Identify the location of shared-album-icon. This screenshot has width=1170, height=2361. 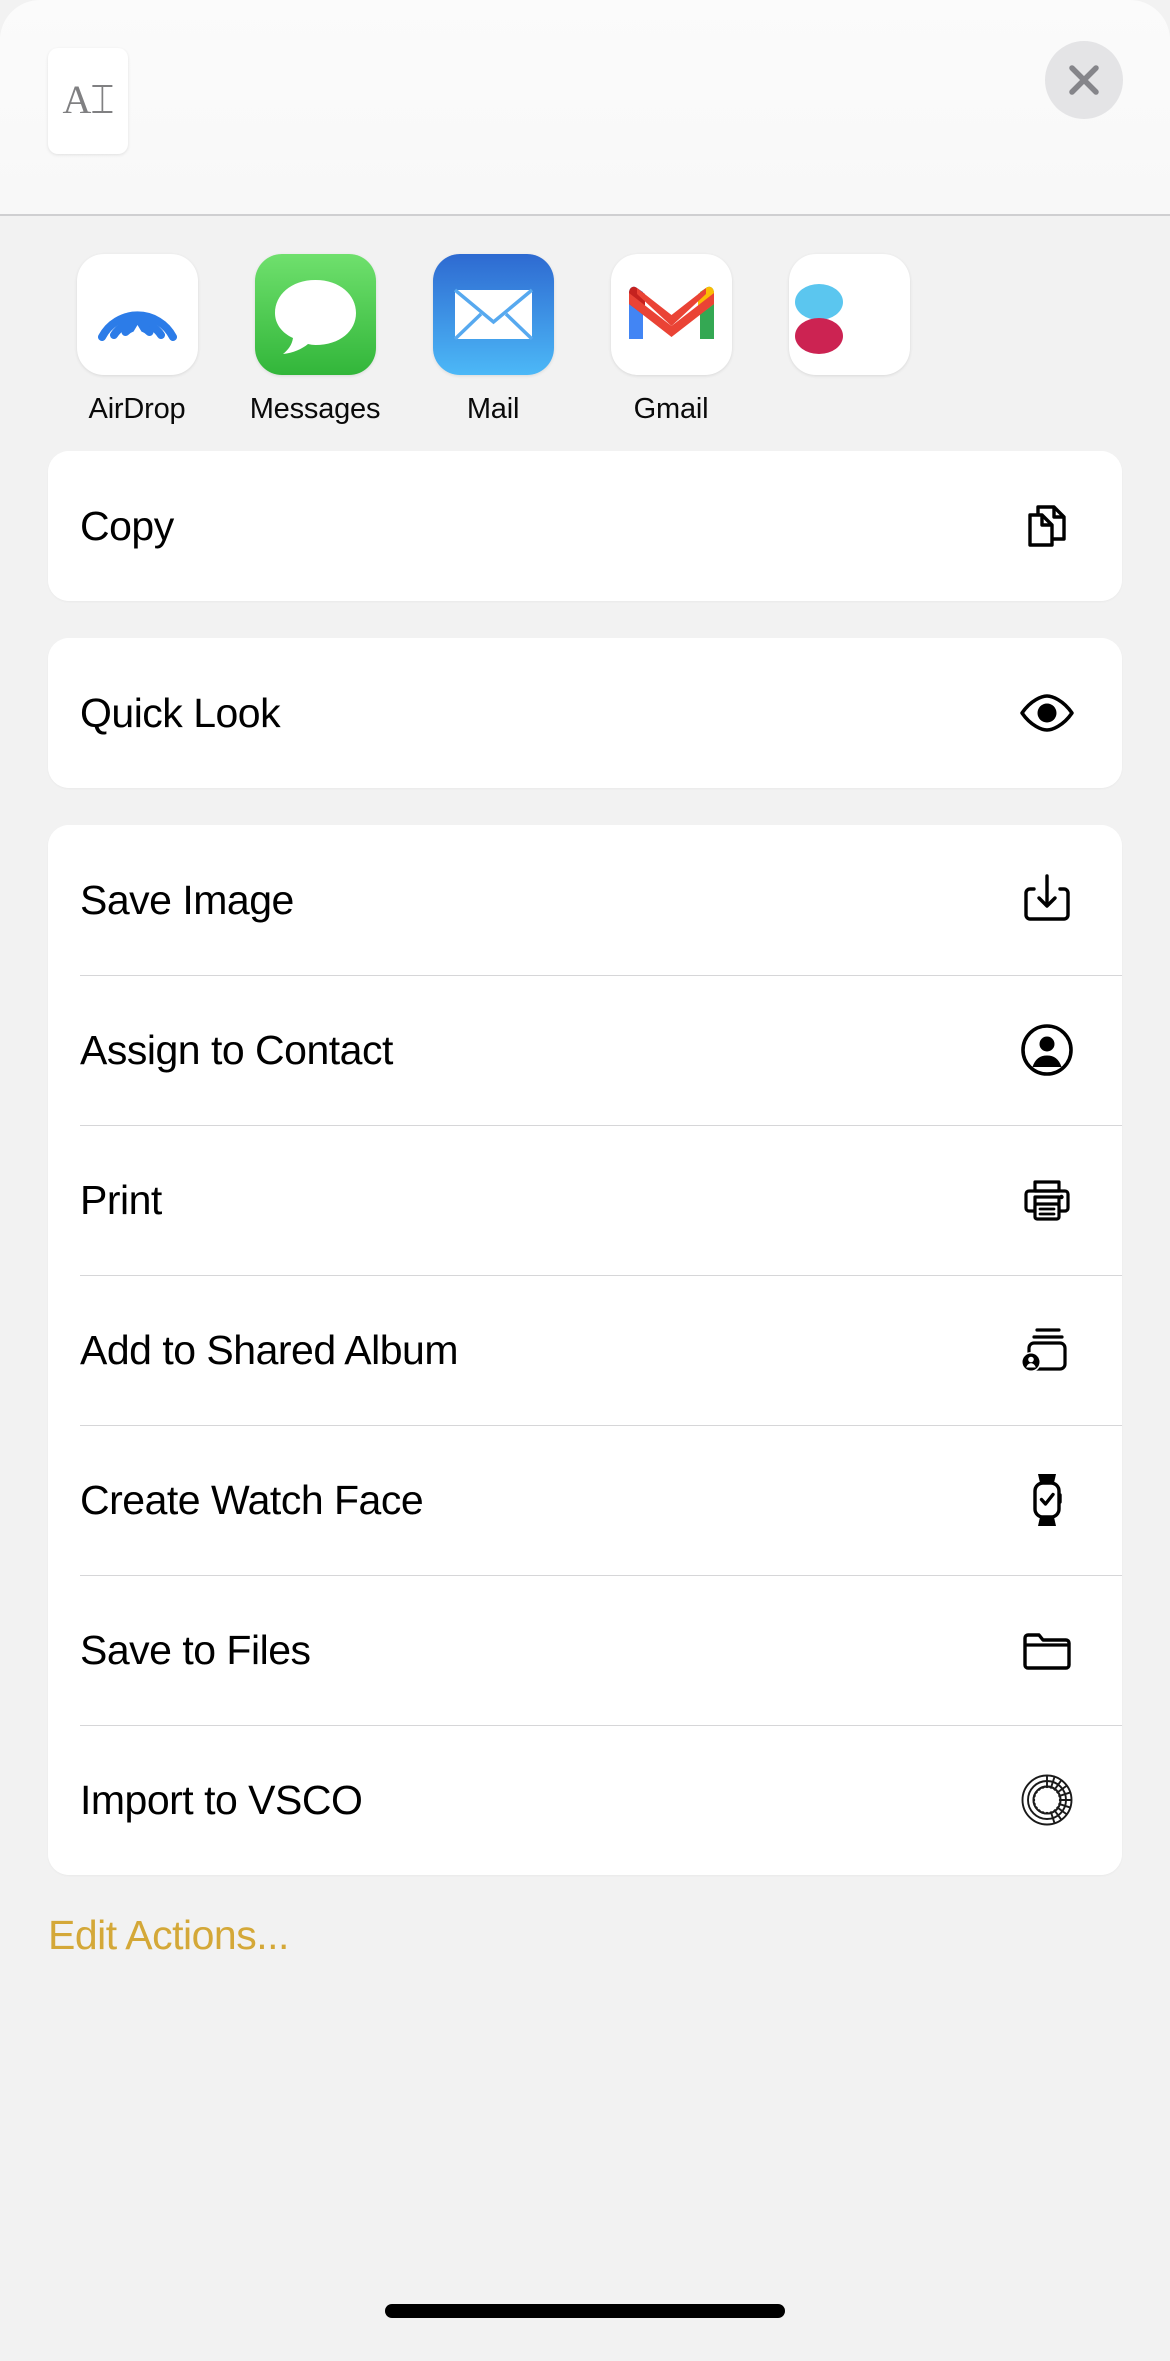
(1047, 1350).